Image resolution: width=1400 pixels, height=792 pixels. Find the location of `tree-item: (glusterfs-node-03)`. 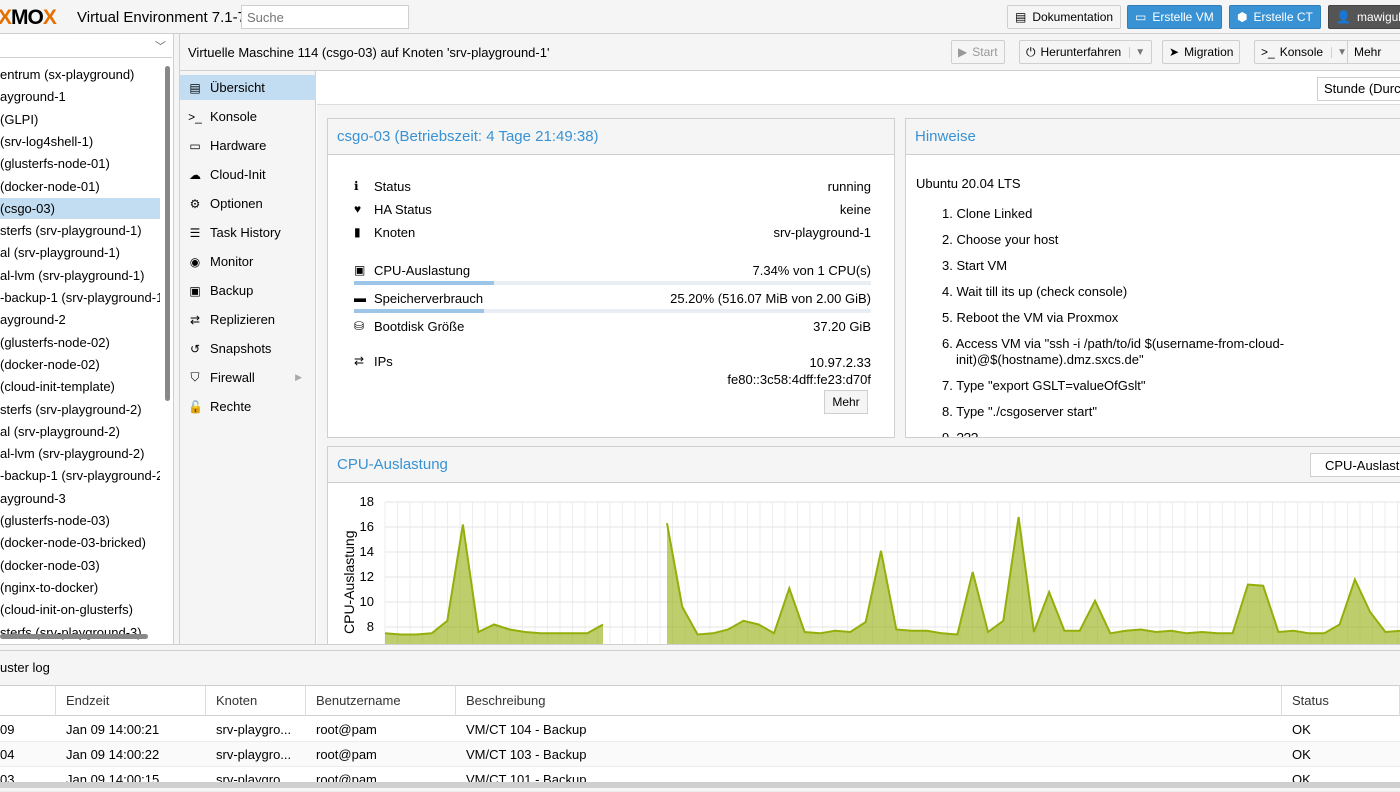

tree-item: (glusterfs-node-03) is located at coordinates (80, 520).